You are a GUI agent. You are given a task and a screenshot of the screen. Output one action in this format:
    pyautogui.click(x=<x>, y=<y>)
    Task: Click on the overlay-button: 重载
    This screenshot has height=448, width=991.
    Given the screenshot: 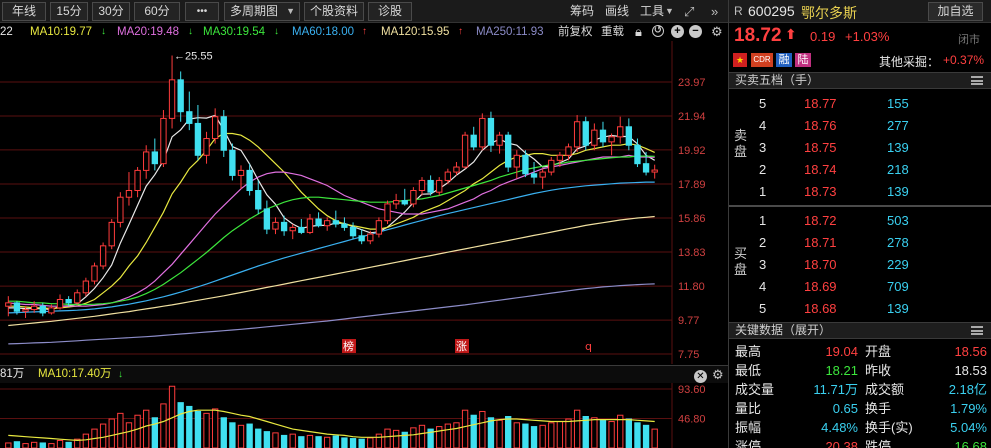 What is the action you would take?
    pyautogui.click(x=612, y=32)
    